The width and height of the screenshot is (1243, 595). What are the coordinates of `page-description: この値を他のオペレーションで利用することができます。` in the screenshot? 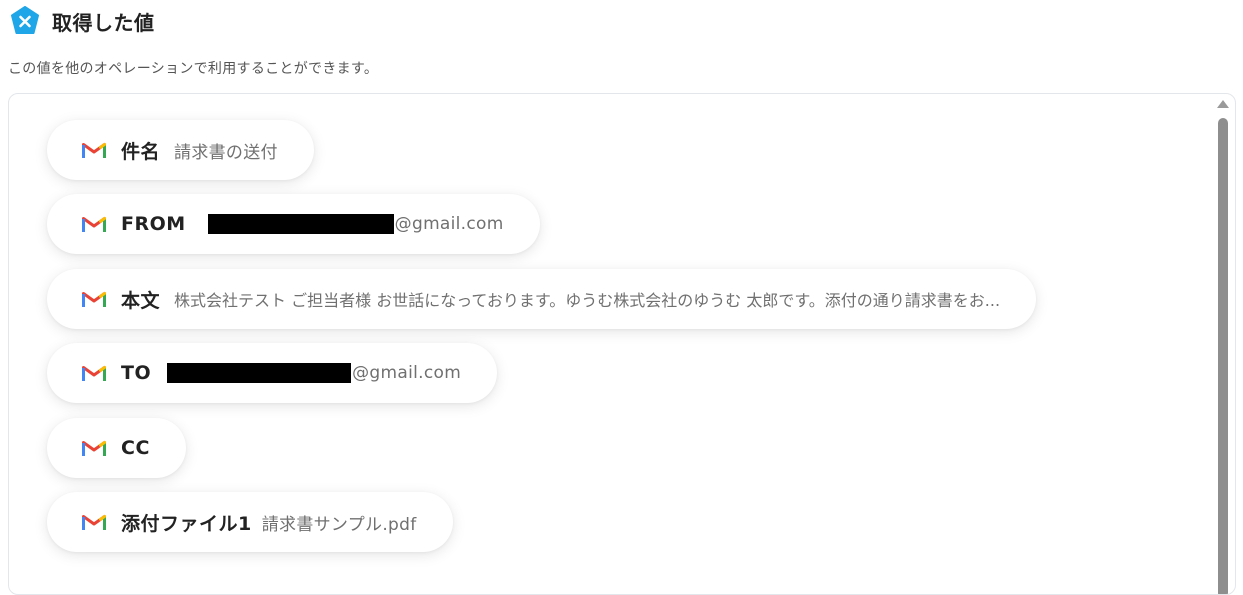 It's located at (193, 69).